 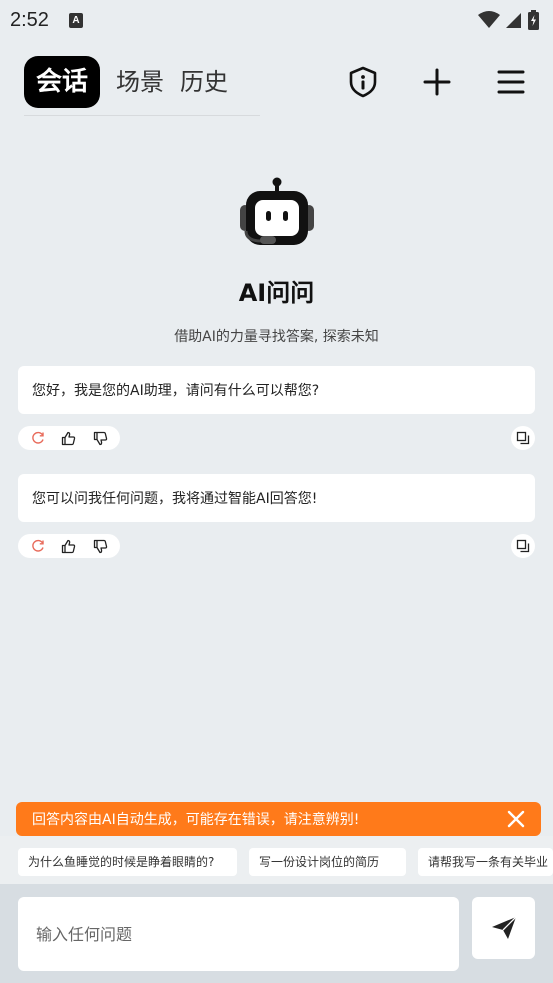 I want to click on composer, so click(x=276, y=933).